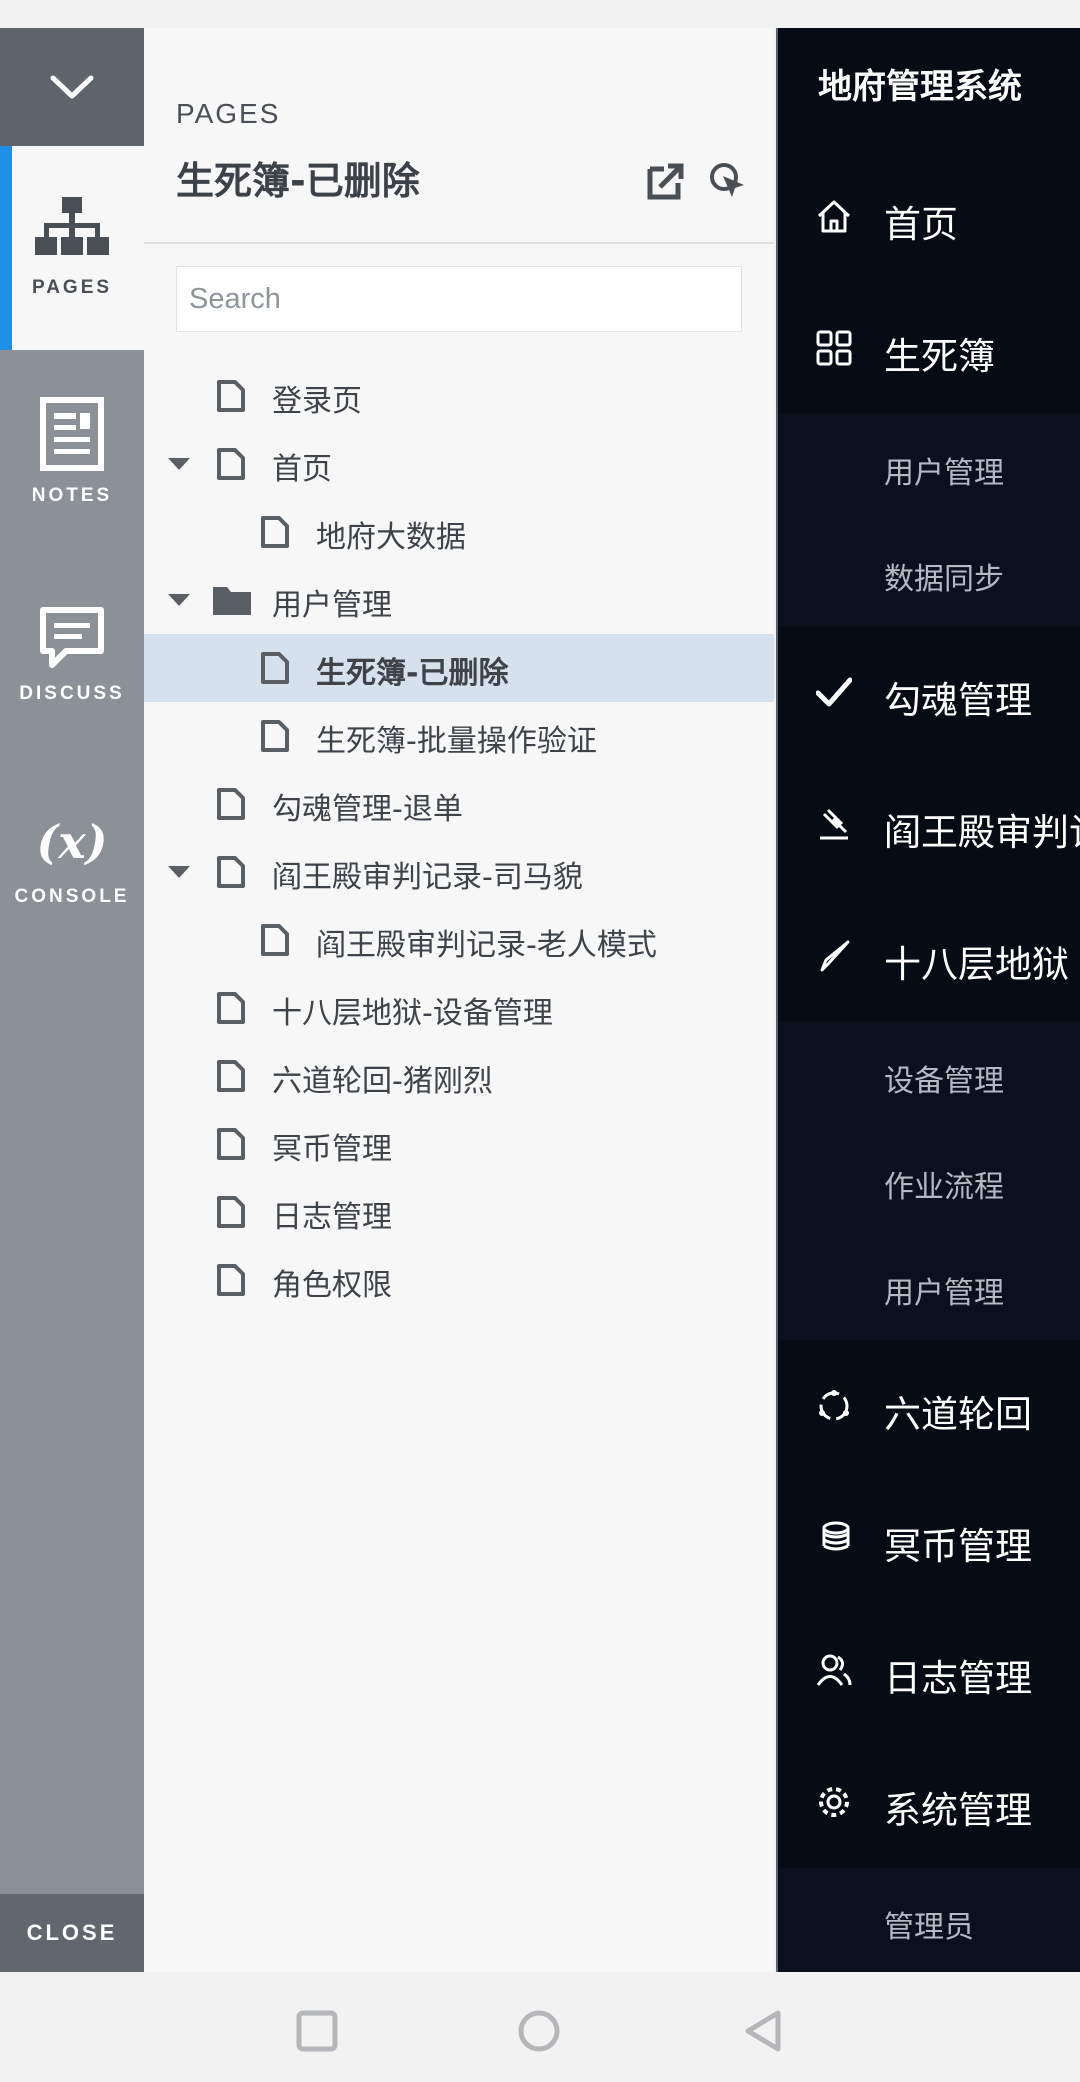 The height and width of the screenshot is (2082, 1080). Describe the element at coordinates (72, 1933) in the screenshot. I see `close-button: CLOSE` at that location.